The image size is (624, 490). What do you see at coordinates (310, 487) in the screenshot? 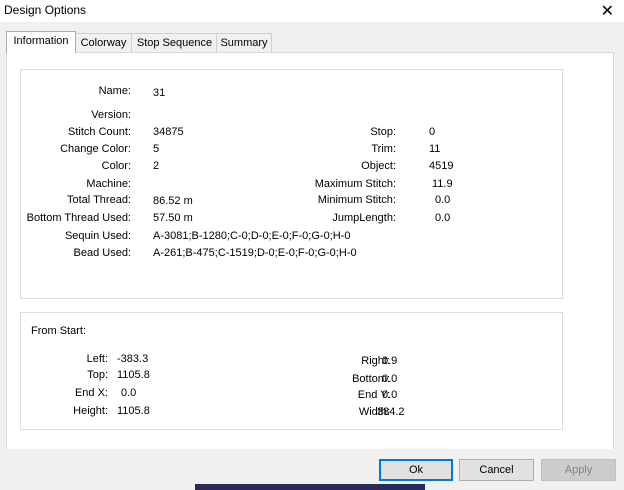
I see `background-strip` at bounding box center [310, 487].